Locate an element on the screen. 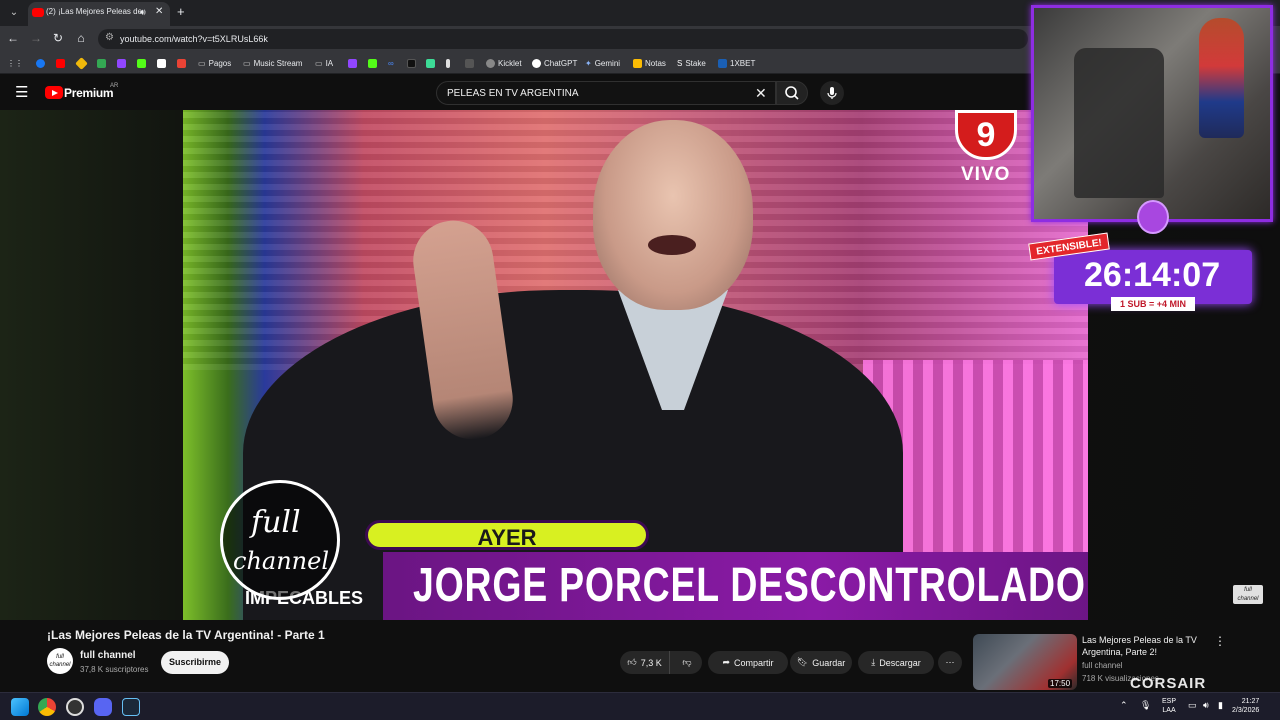 The width and height of the screenshot is (1280, 720). bookmark-misc2-icon is located at coordinates (469, 63).